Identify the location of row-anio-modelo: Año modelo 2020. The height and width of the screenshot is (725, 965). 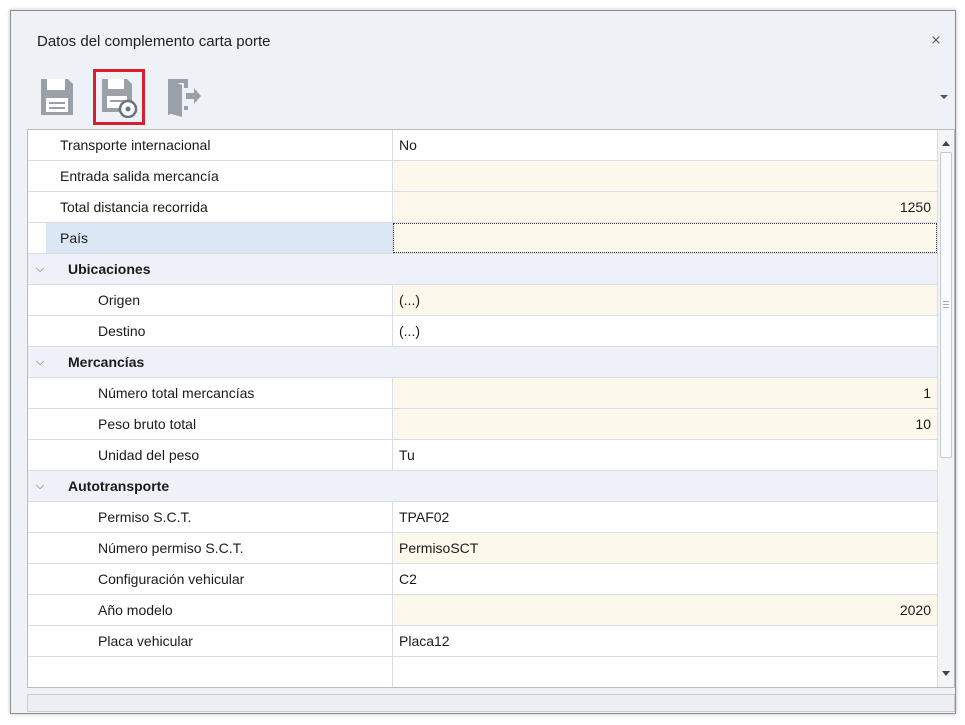
(482, 610).